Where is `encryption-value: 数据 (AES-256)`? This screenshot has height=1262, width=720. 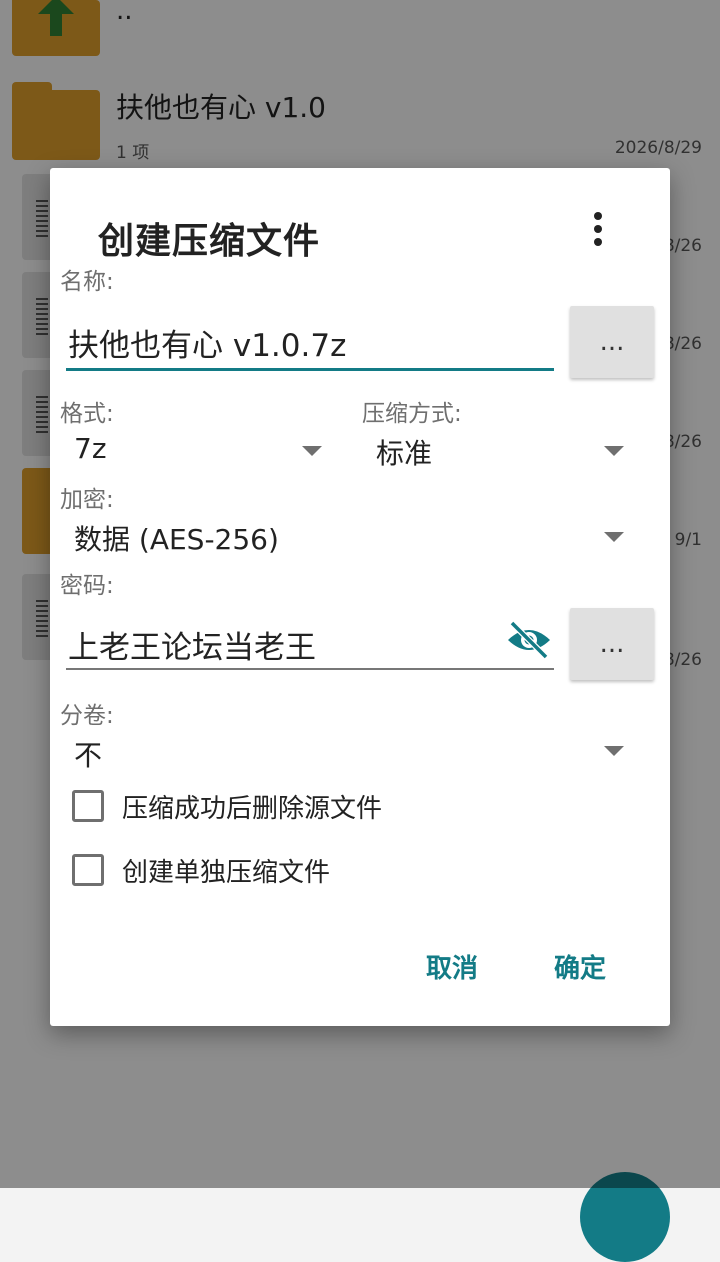
encryption-value: 数据 (AES-256) is located at coordinates (176, 539).